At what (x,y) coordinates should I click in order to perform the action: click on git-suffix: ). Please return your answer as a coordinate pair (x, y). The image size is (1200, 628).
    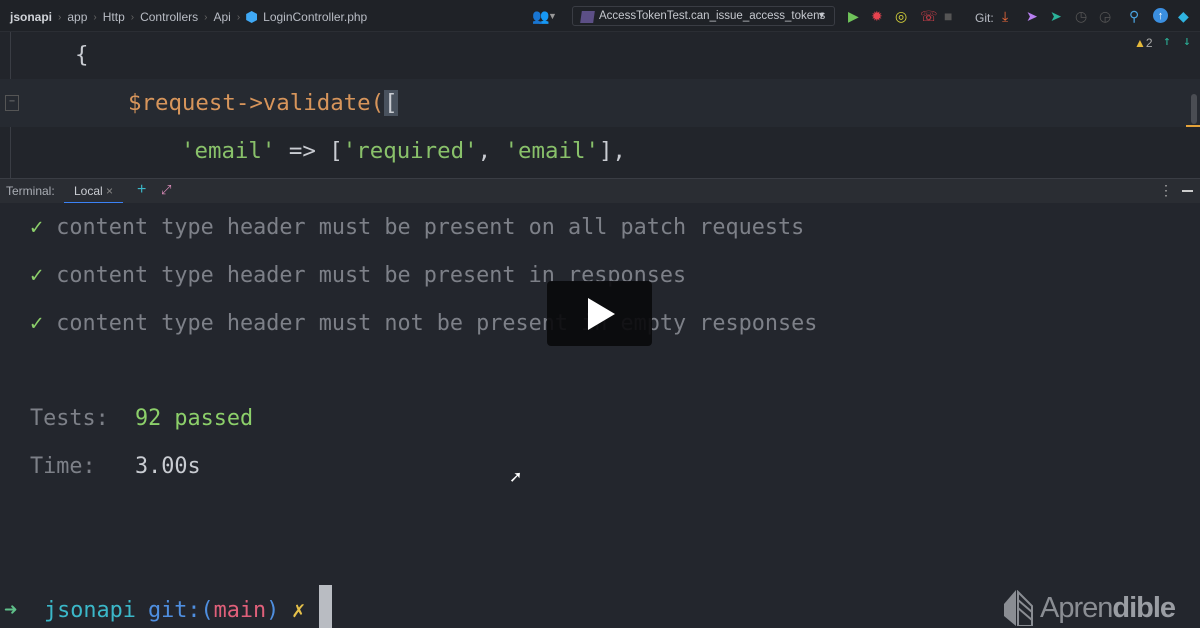
    Looking at the image, I should click on (273, 610).